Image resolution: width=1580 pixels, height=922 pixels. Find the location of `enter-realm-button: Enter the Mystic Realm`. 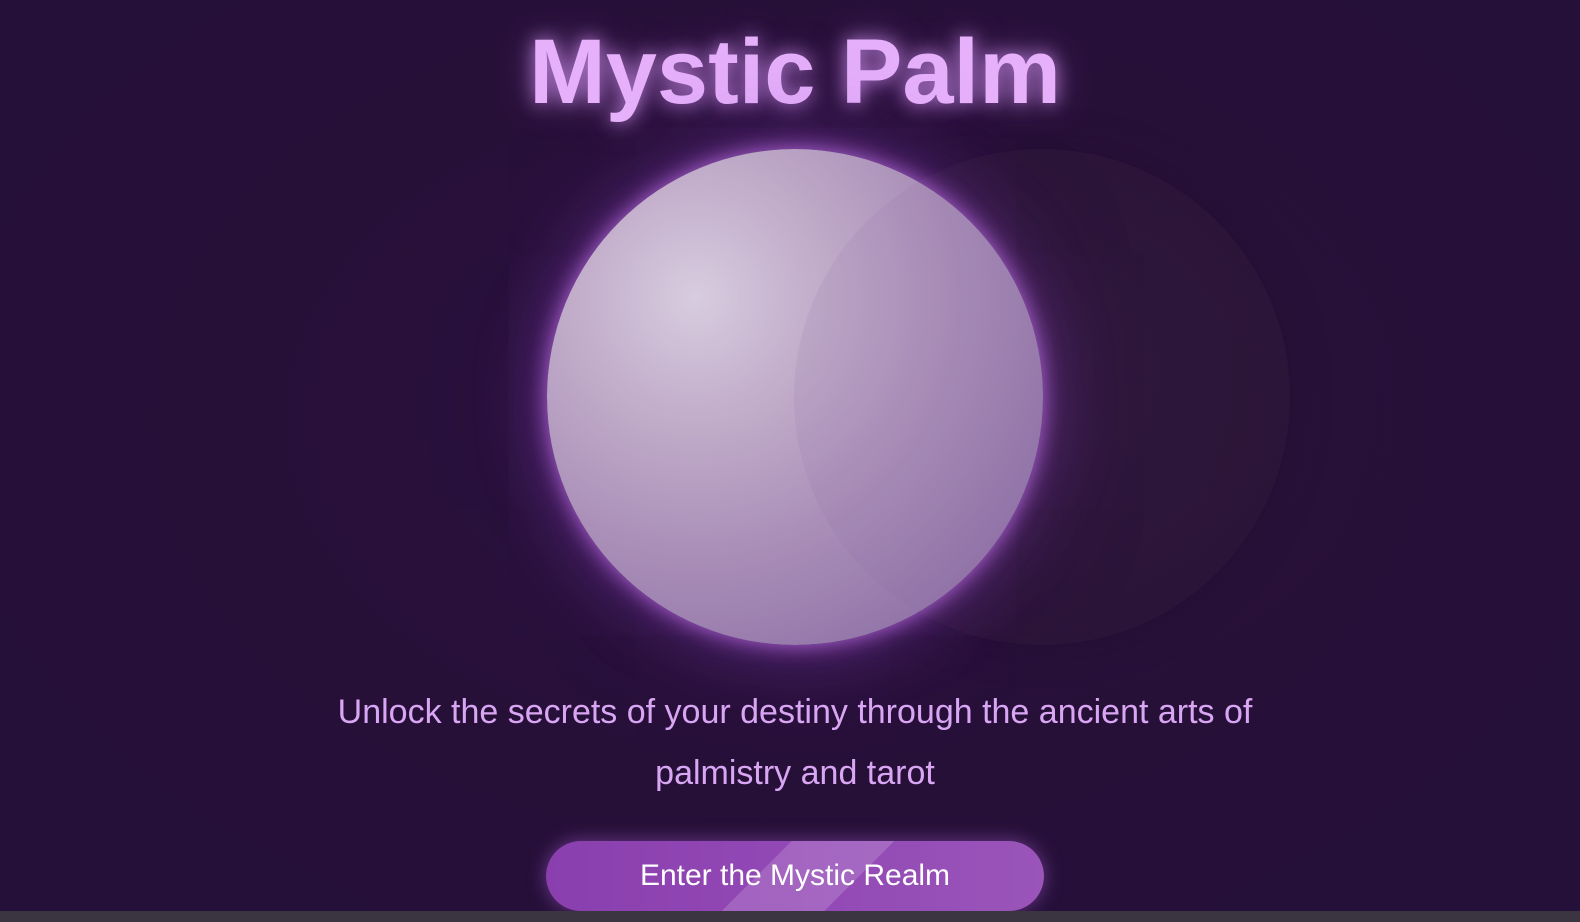

enter-realm-button: Enter the Mystic Realm is located at coordinates (795, 876).